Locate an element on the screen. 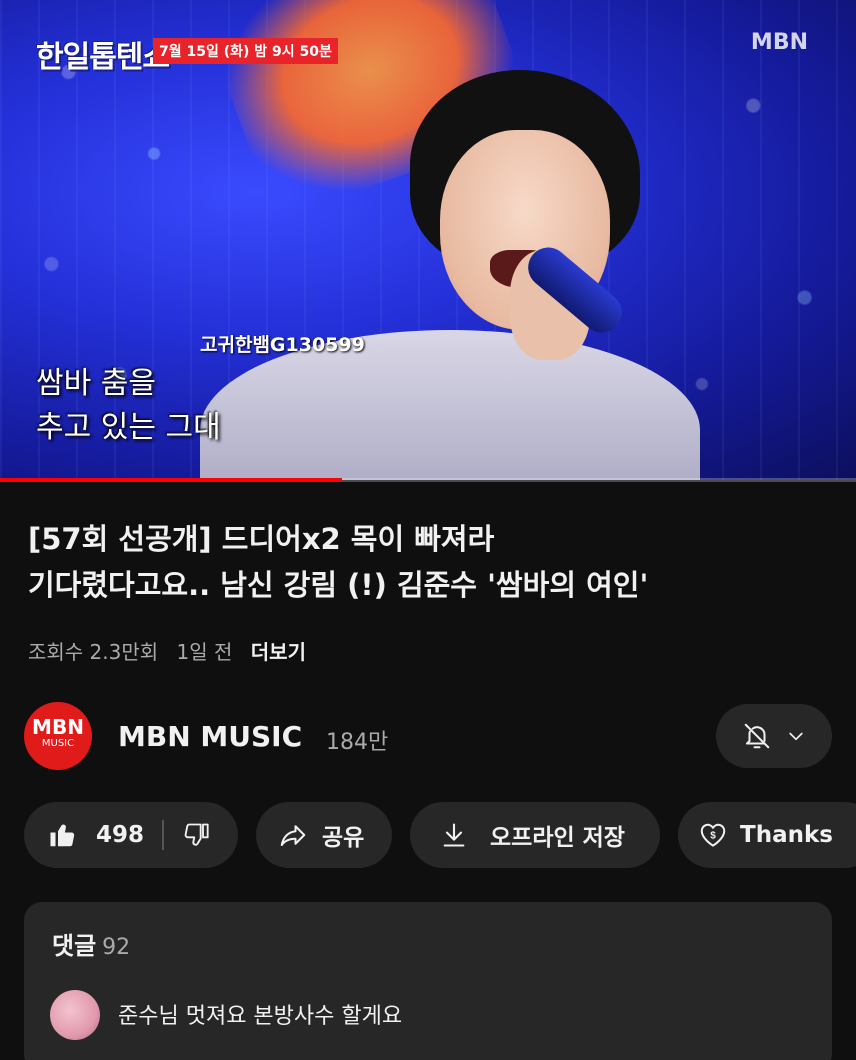 Image resolution: width=856 pixels, height=1060 pixels. dislike-button is located at coordinates (196, 835).